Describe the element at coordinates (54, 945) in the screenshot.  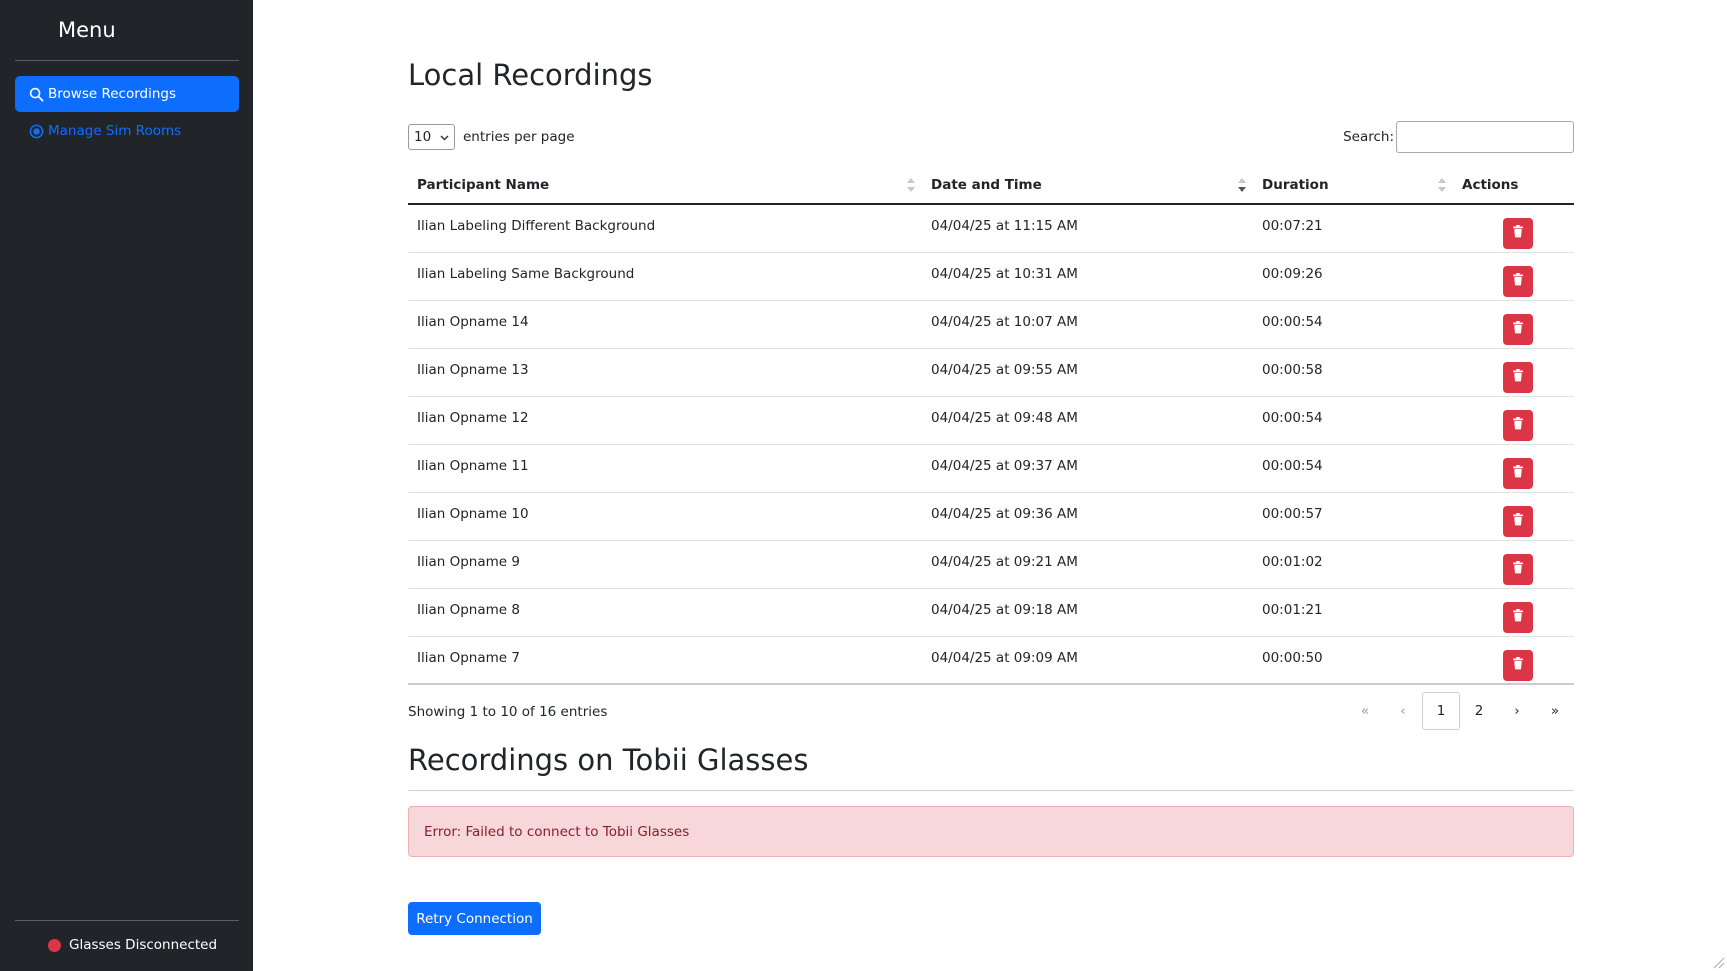
I see `status-dot-icon` at that location.